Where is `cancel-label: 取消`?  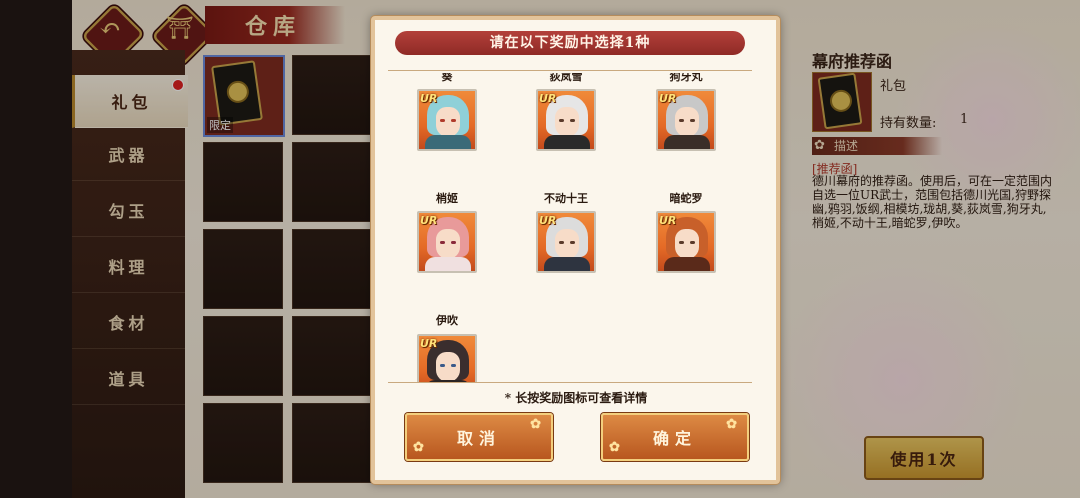
cancel-label: 取消 is located at coordinates (478, 438).